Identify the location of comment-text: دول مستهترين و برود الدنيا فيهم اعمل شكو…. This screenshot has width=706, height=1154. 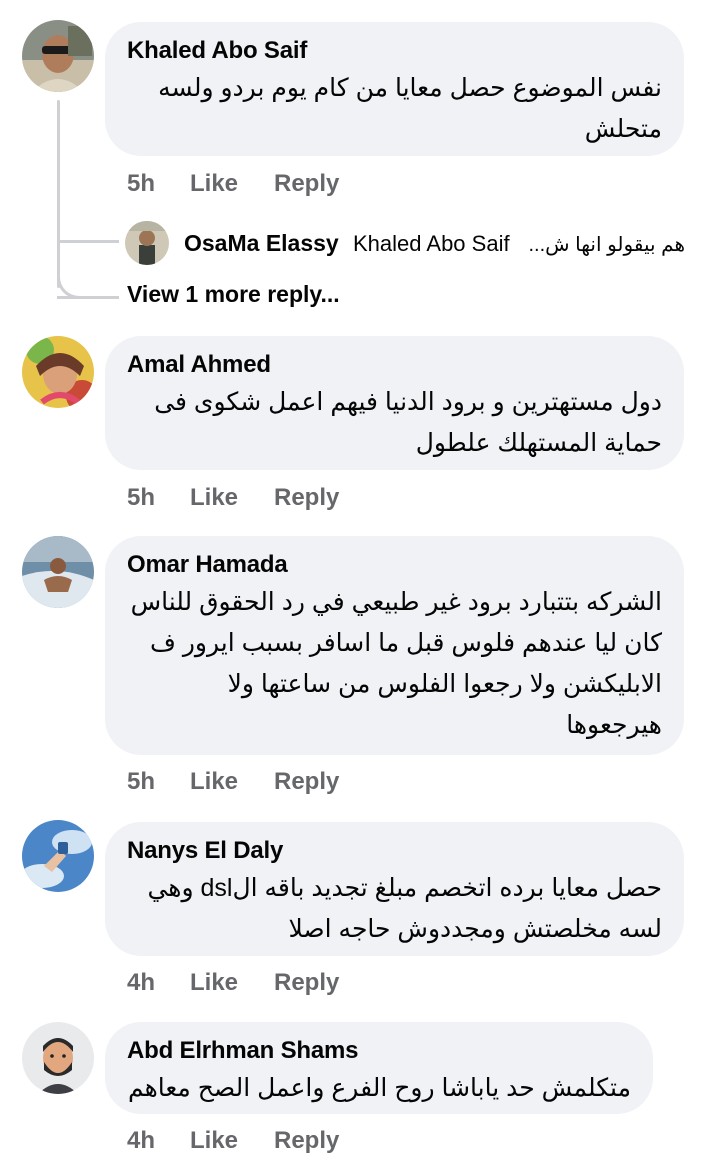
(408, 422).